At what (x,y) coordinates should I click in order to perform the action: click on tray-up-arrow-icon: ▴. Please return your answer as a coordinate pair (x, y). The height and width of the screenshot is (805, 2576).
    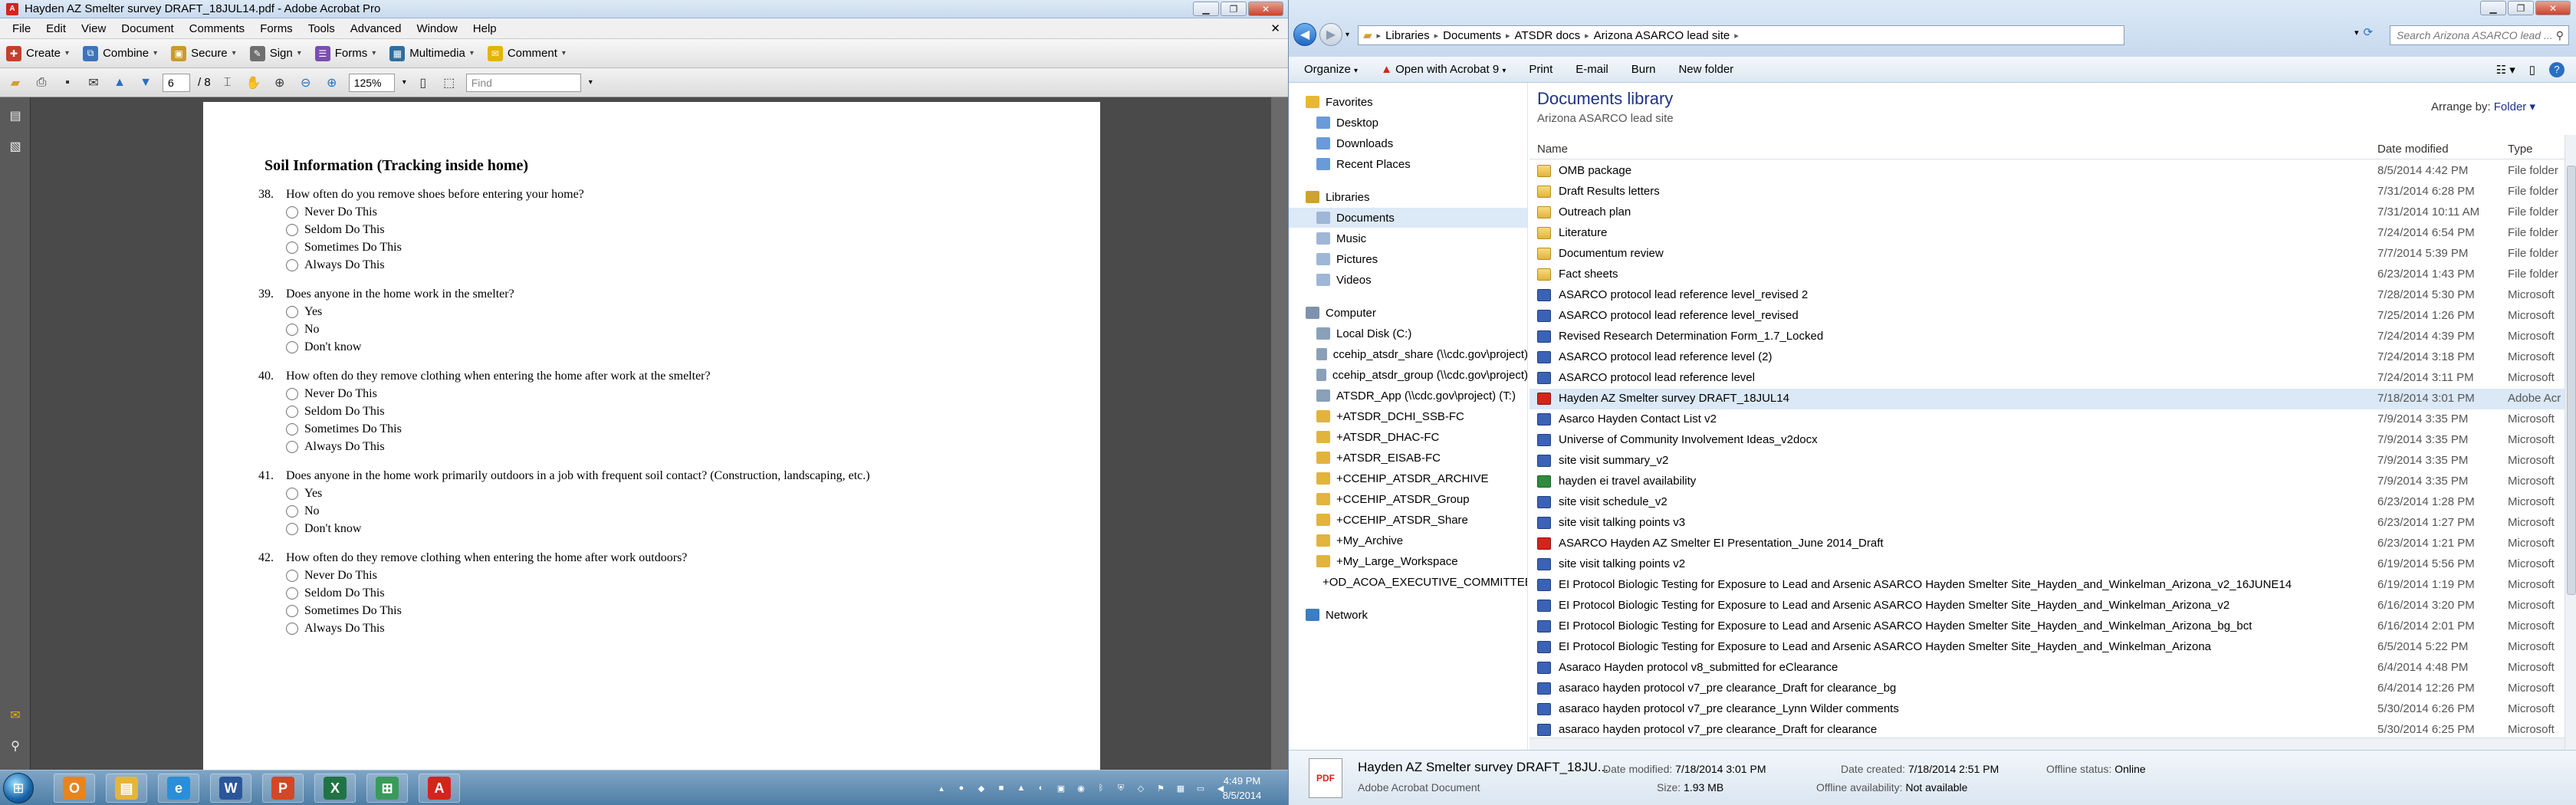
    Looking at the image, I should click on (941, 788).